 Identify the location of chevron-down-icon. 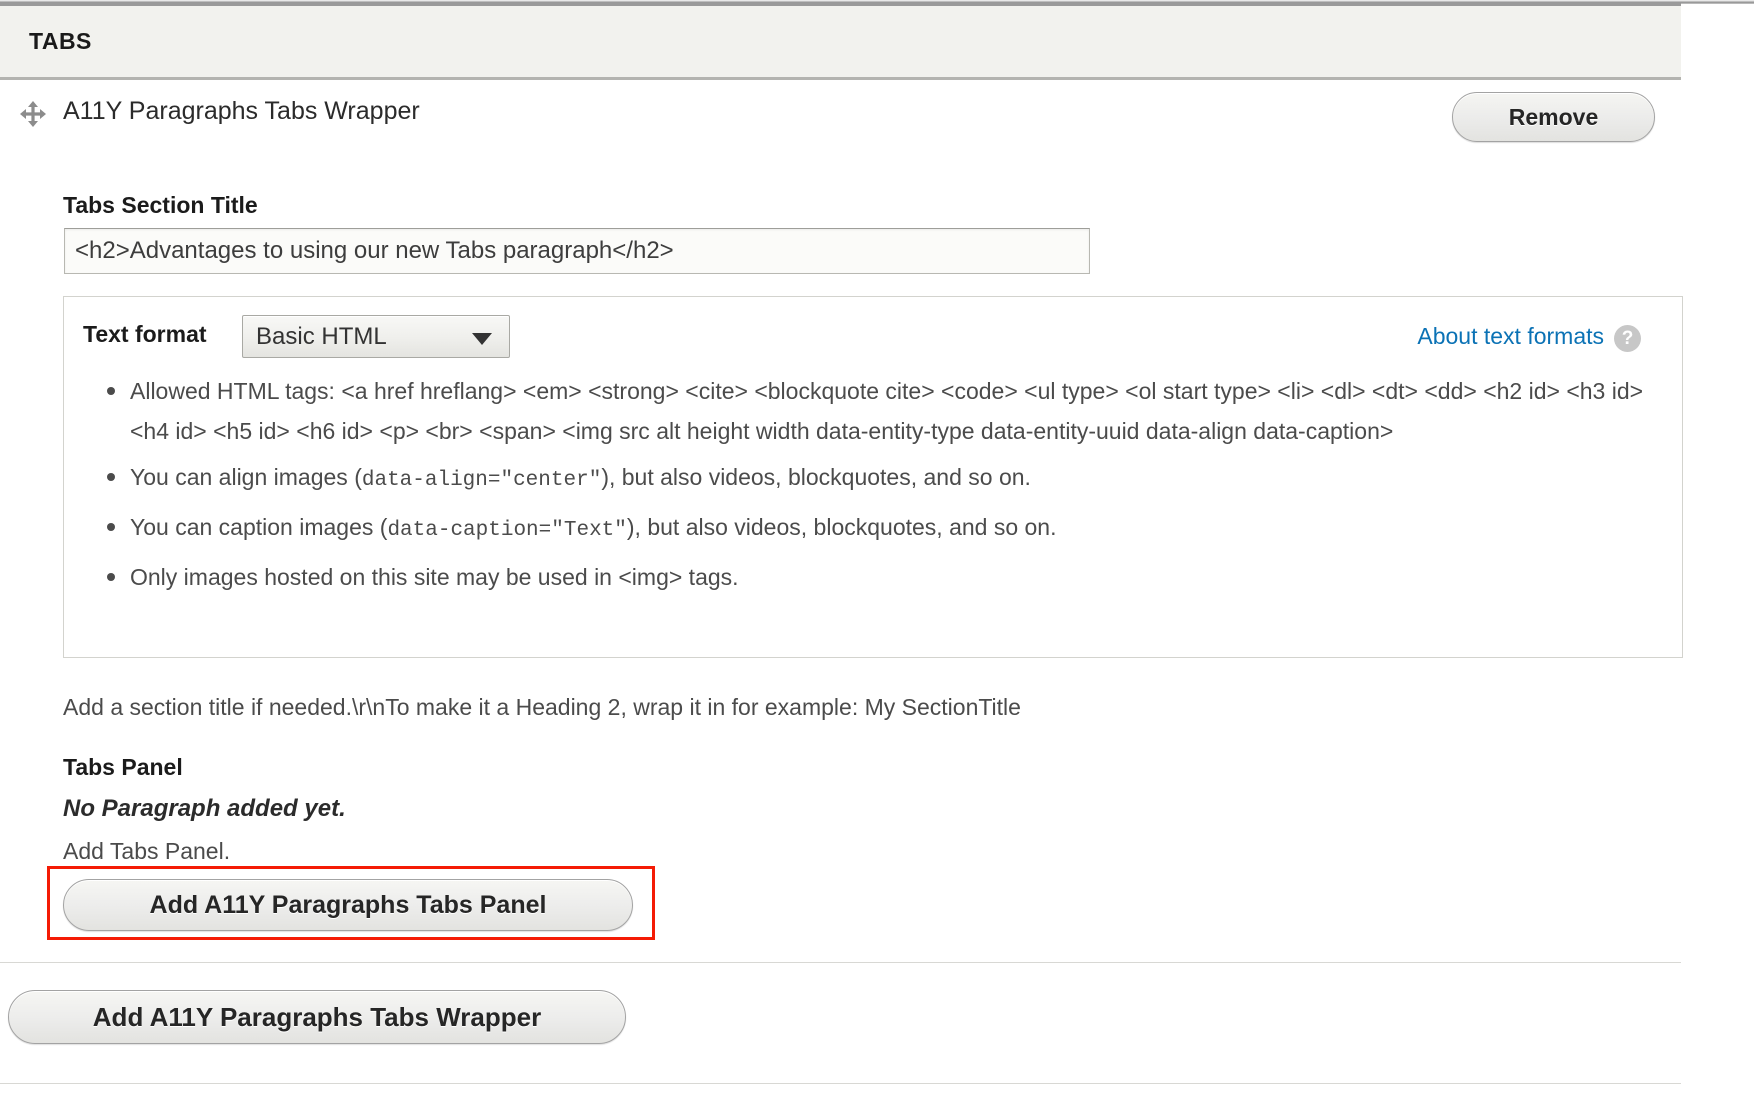
(482, 339).